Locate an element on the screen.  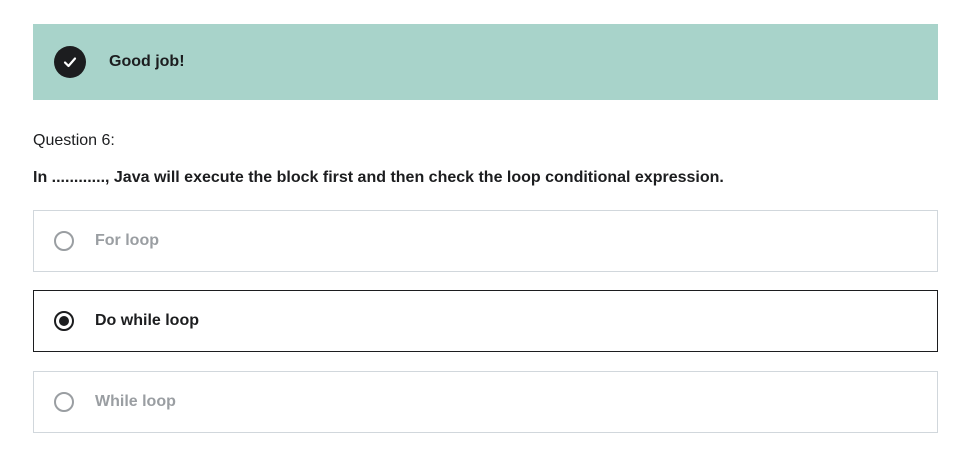
answer-label: Do while loop is located at coordinates (147, 320).